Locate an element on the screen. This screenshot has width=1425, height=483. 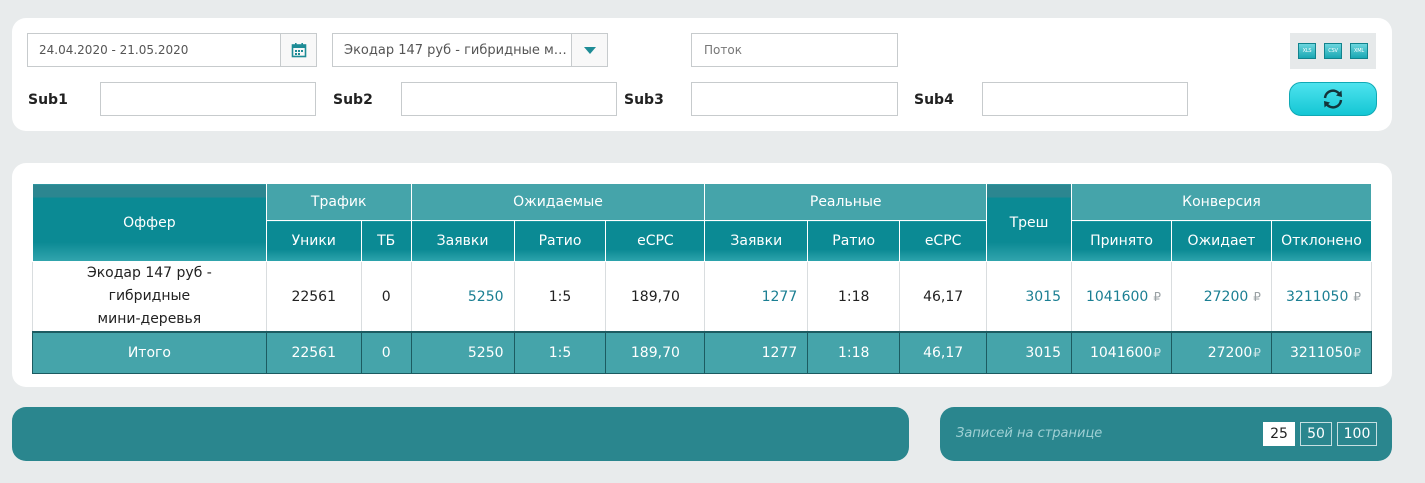
total-rejected: 3211050₽ is located at coordinates (1321, 352).